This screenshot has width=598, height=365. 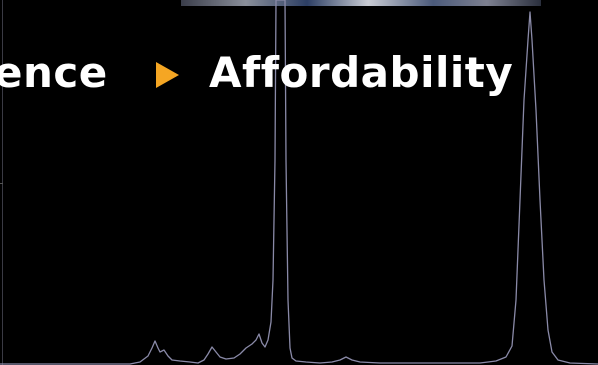 I want to click on headline-left-word: ence, so click(x=54, y=72).